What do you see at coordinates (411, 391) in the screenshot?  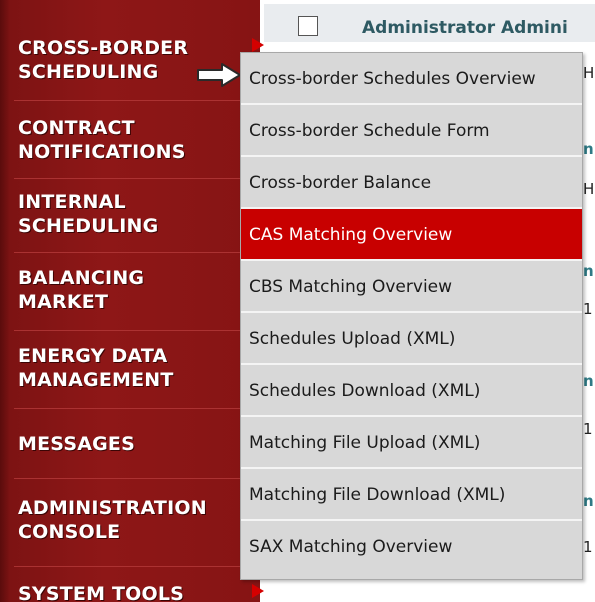 I see `menu-item-schedules-download: Schedules Download (XML)` at bounding box center [411, 391].